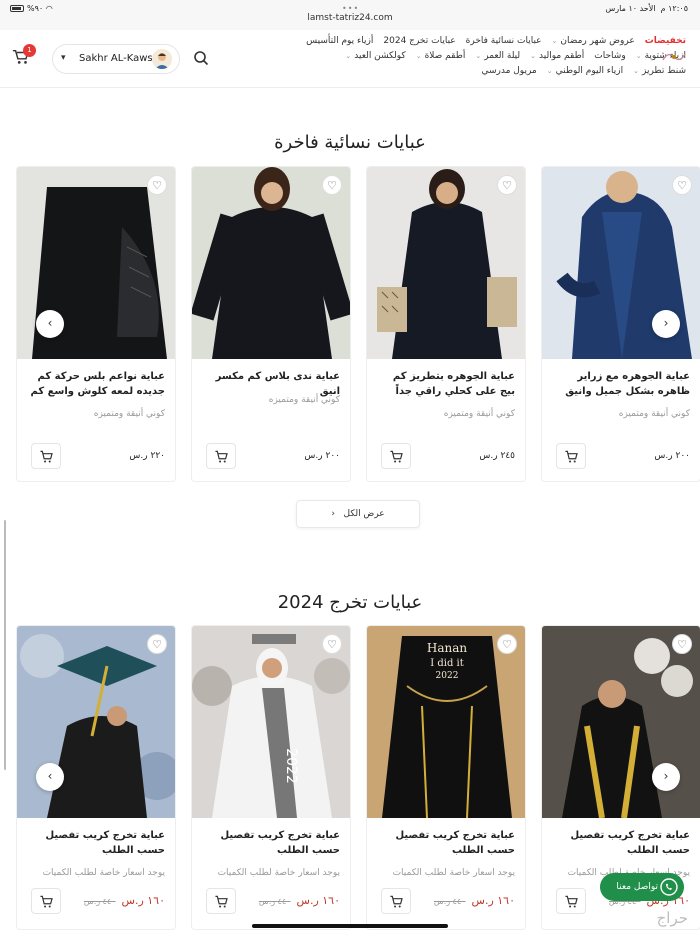 The image size is (700, 934). I want to click on nav-item-wedding-night: ليلة العمر⌄, so click(497, 58).